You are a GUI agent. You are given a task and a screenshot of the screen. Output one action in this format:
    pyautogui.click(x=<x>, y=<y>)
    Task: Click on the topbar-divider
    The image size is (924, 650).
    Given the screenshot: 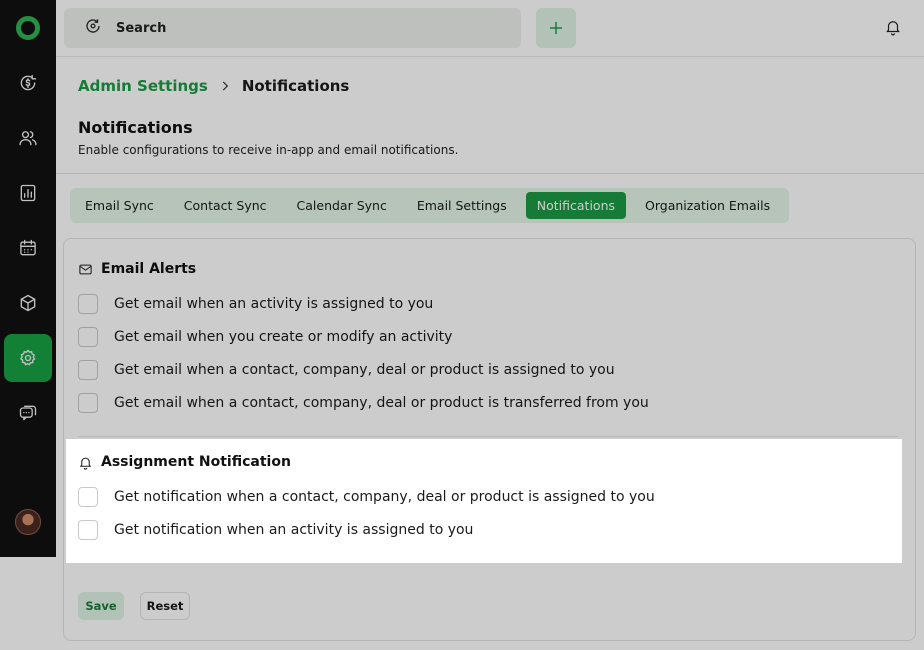 What is the action you would take?
    pyautogui.click(x=490, y=56)
    